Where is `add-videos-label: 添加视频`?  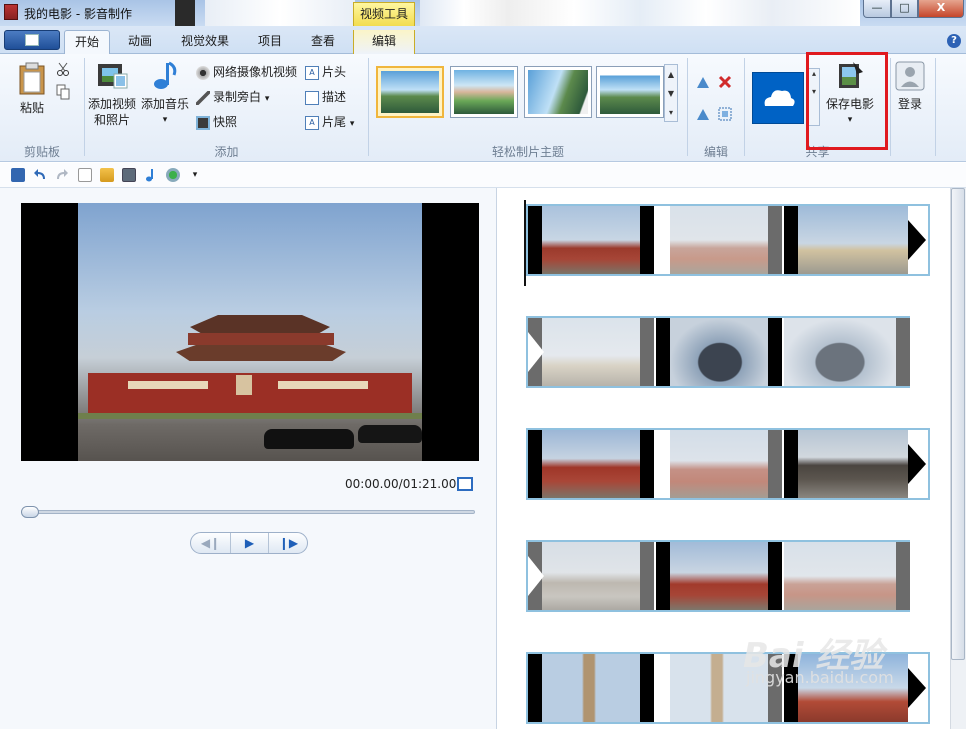
add-videos-label: 添加视频 is located at coordinates (111, 104).